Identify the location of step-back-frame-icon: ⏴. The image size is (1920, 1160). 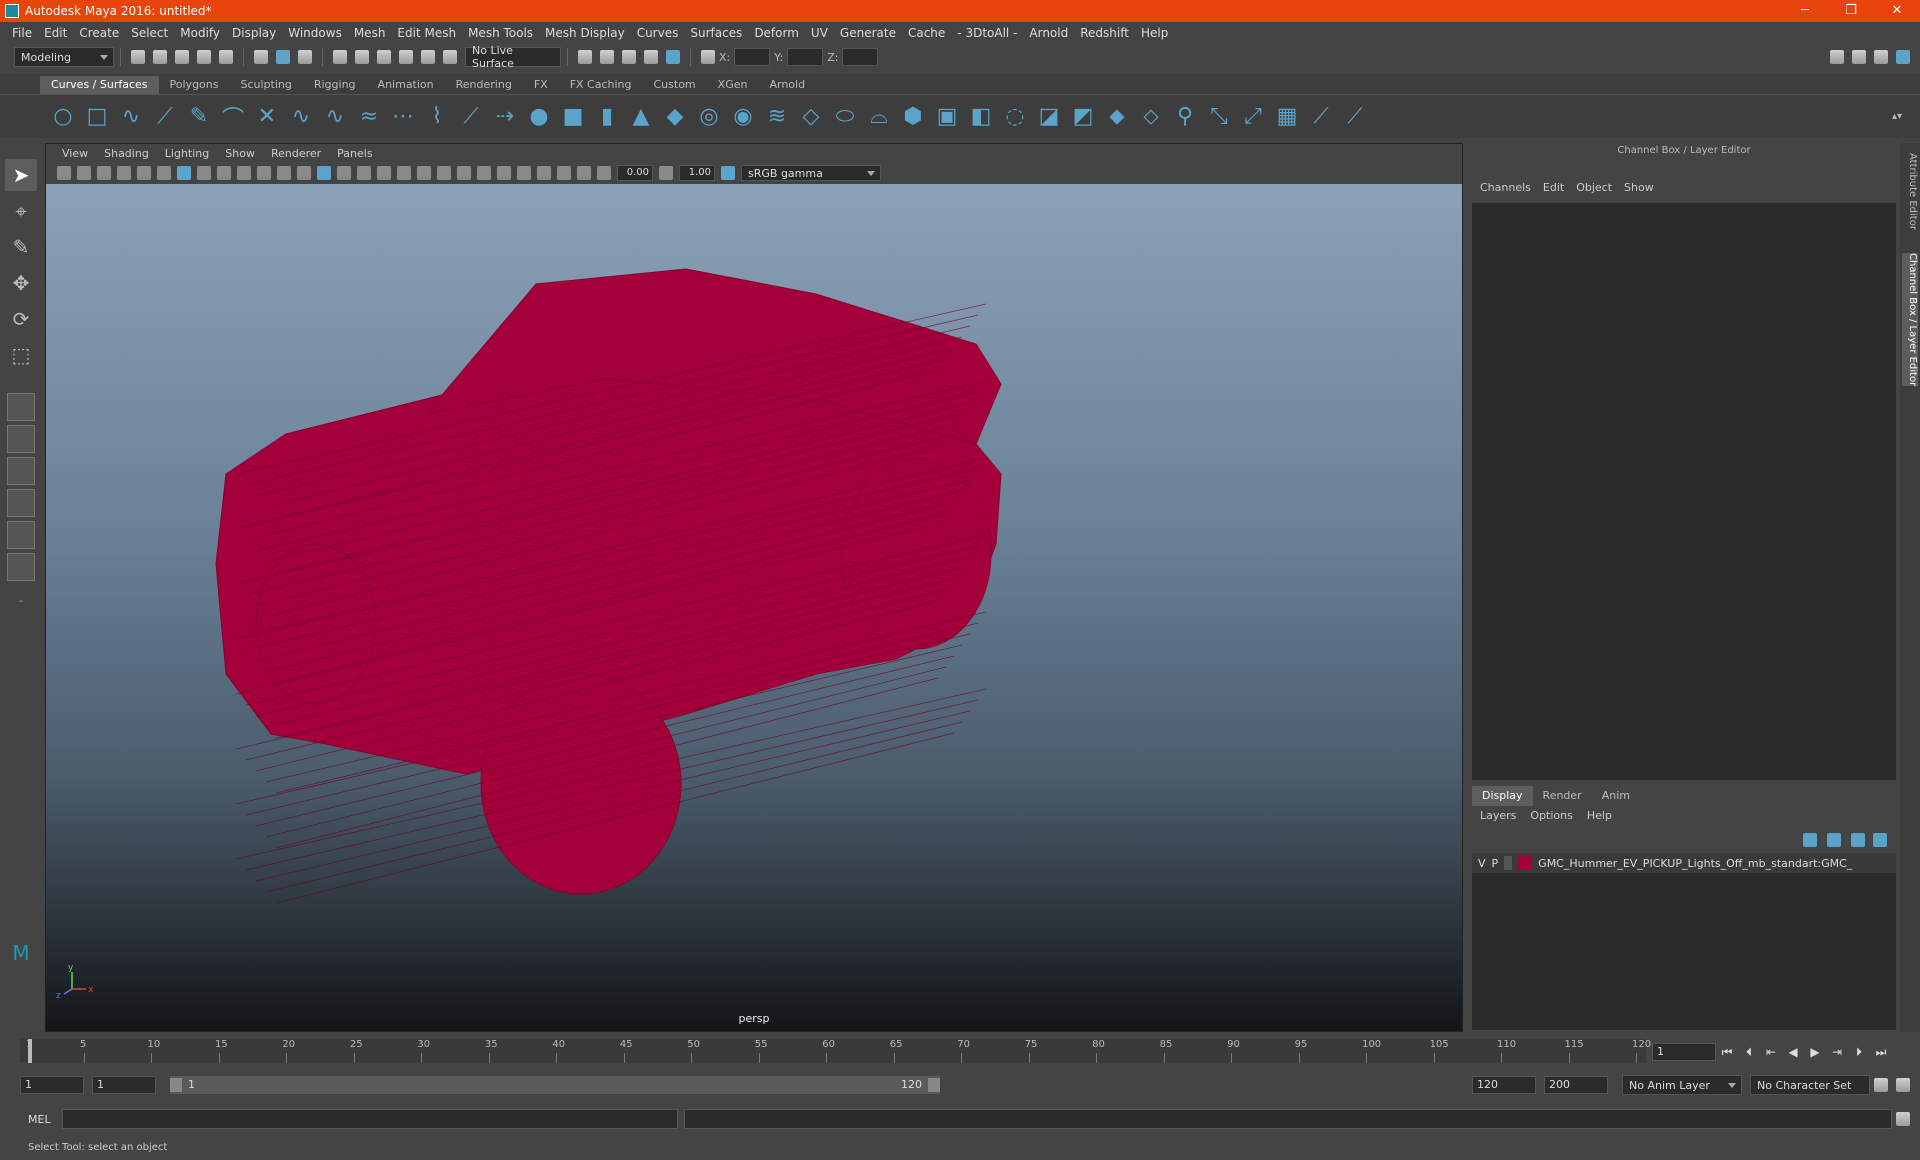
(1749, 1052).